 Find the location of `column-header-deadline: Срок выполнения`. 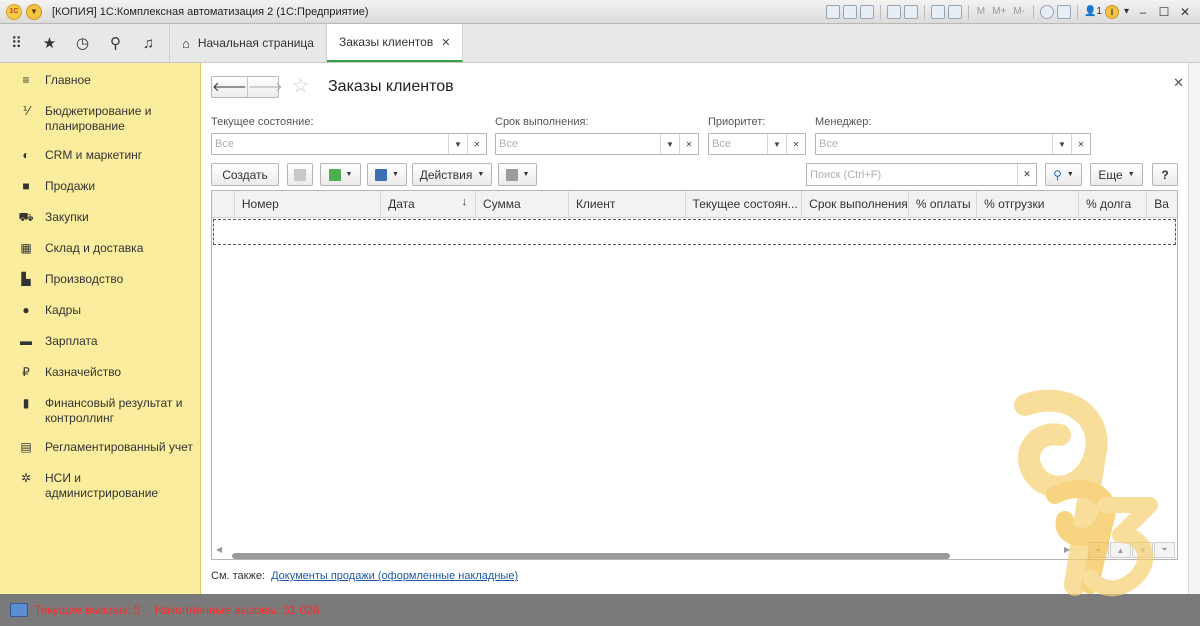

column-header-deadline: Срок выполнения is located at coordinates (855, 204).